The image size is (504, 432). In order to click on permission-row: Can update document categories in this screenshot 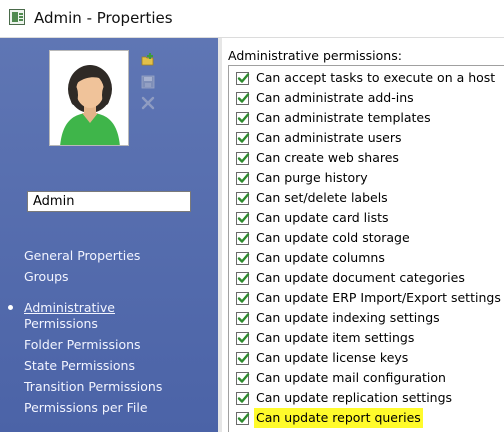, I will do `click(351, 278)`.